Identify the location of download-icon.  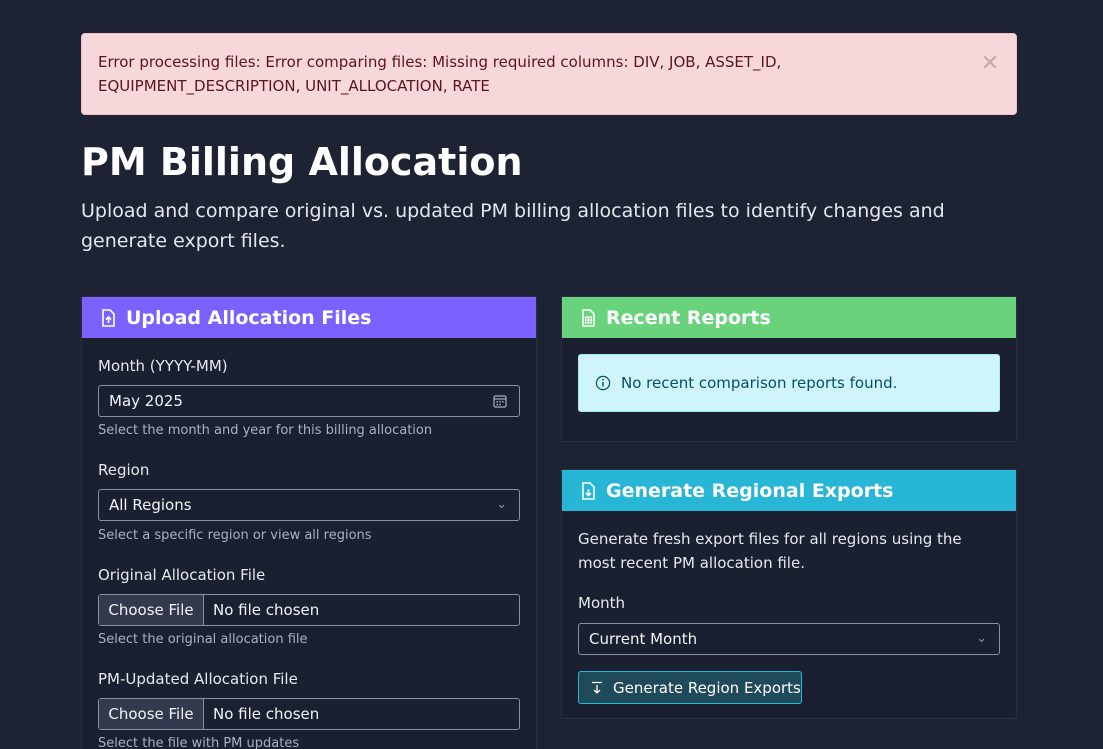
(597, 687).